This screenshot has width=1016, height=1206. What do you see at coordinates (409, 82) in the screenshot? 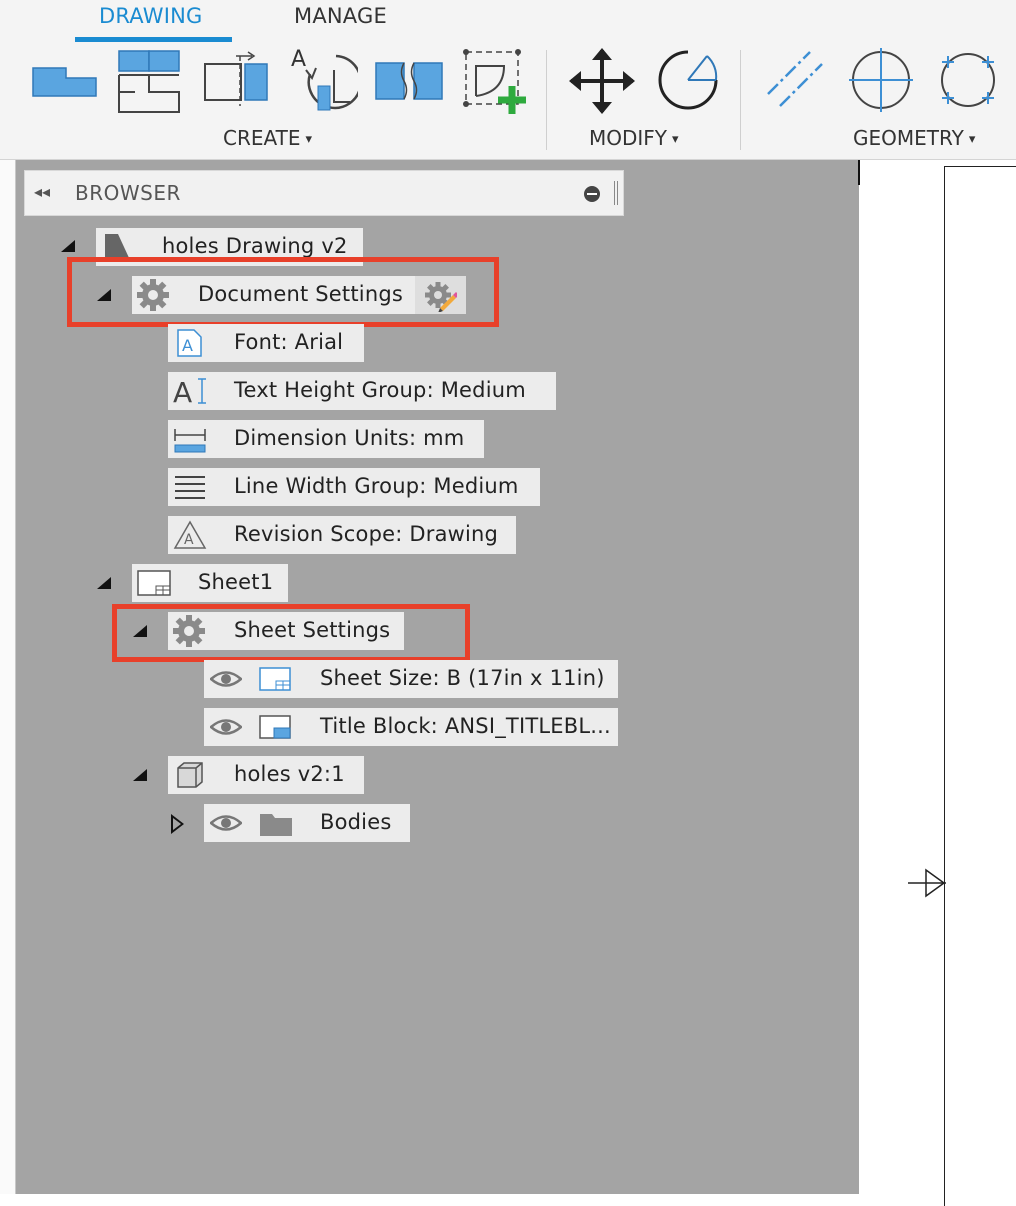
I see `break-view-icon` at bounding box center [409, 82].